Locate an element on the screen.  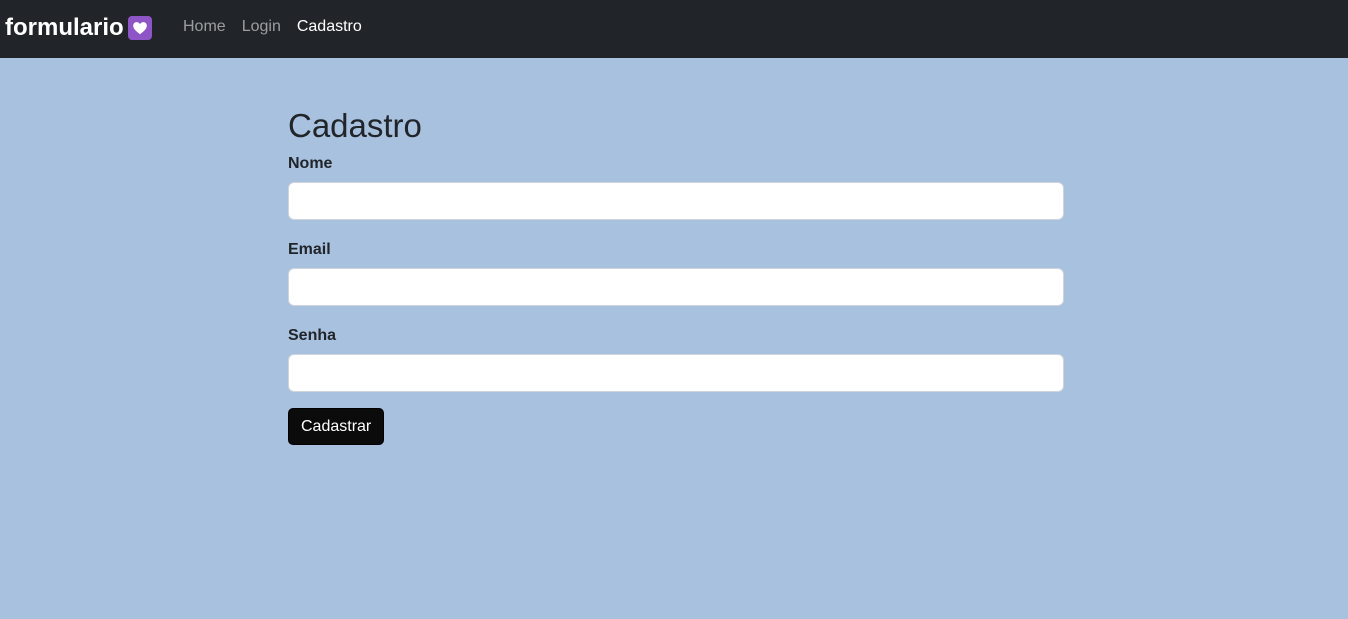
nav-link-home: Home is located at coordinates (204, 27).